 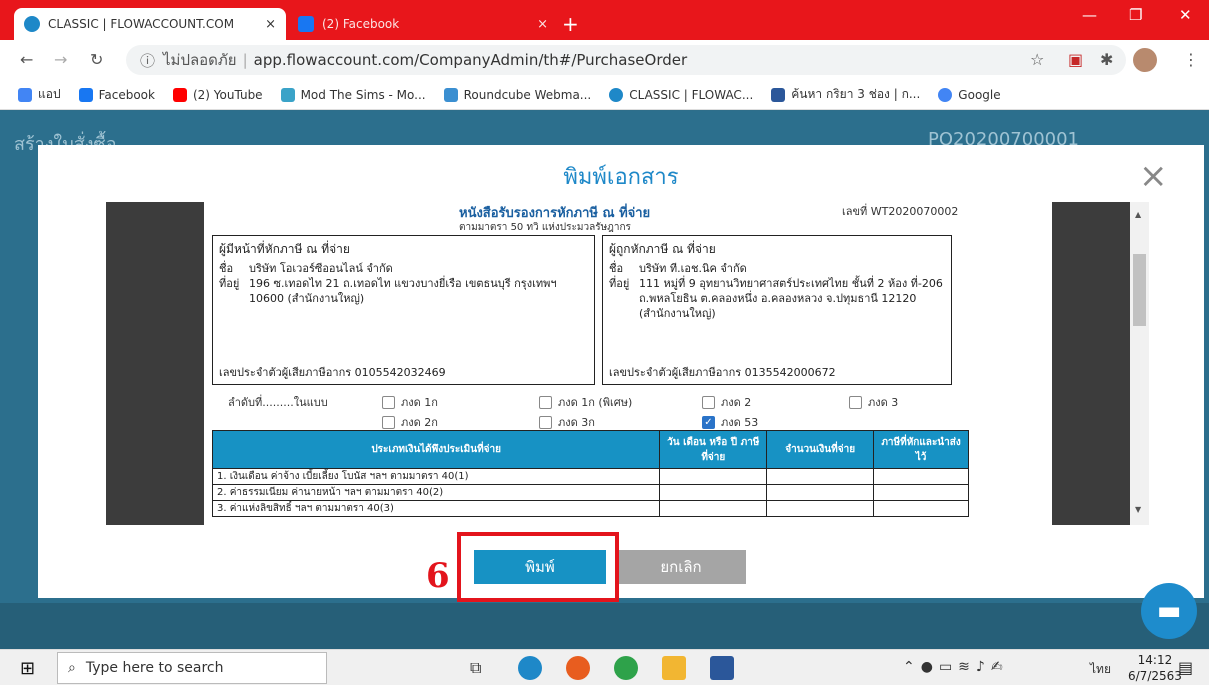 What do you see at coordinates (873, 402) in the screenshot?
I see `form-checkbox: ภงด 3` at bounding box center [873, 402].